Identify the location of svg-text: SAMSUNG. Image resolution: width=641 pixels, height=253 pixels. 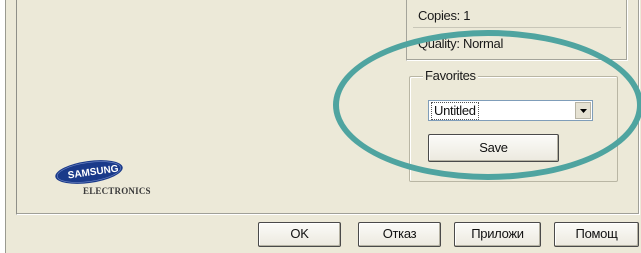
(93, 172).